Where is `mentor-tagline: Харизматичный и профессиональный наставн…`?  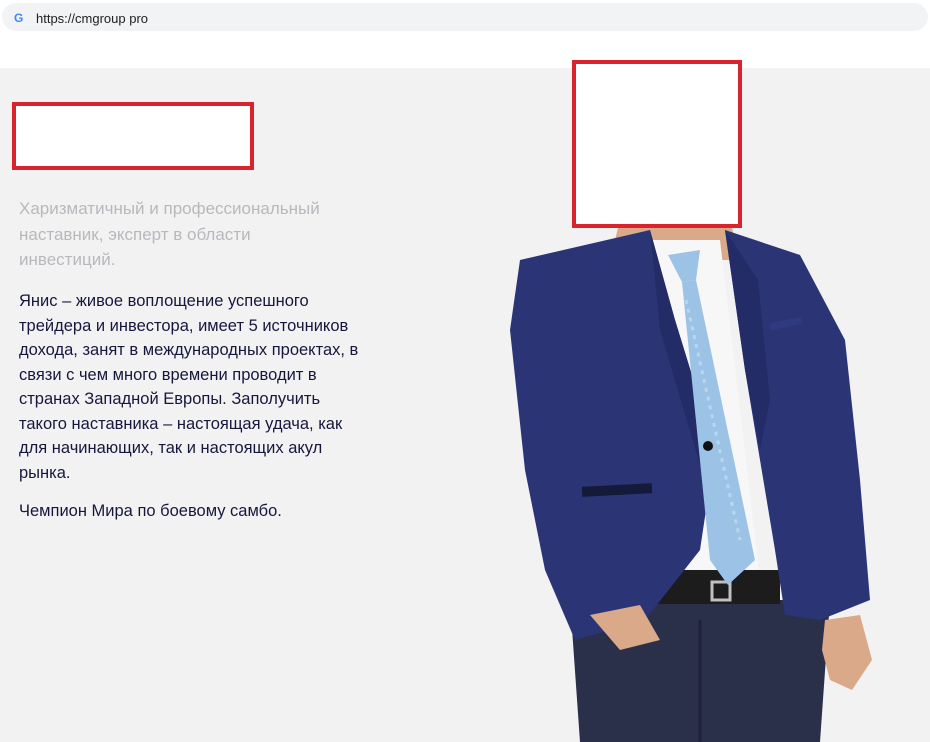
mentor-tagline: Харизматичный и профессиональный наставн… is located at coordinates (169, 234).